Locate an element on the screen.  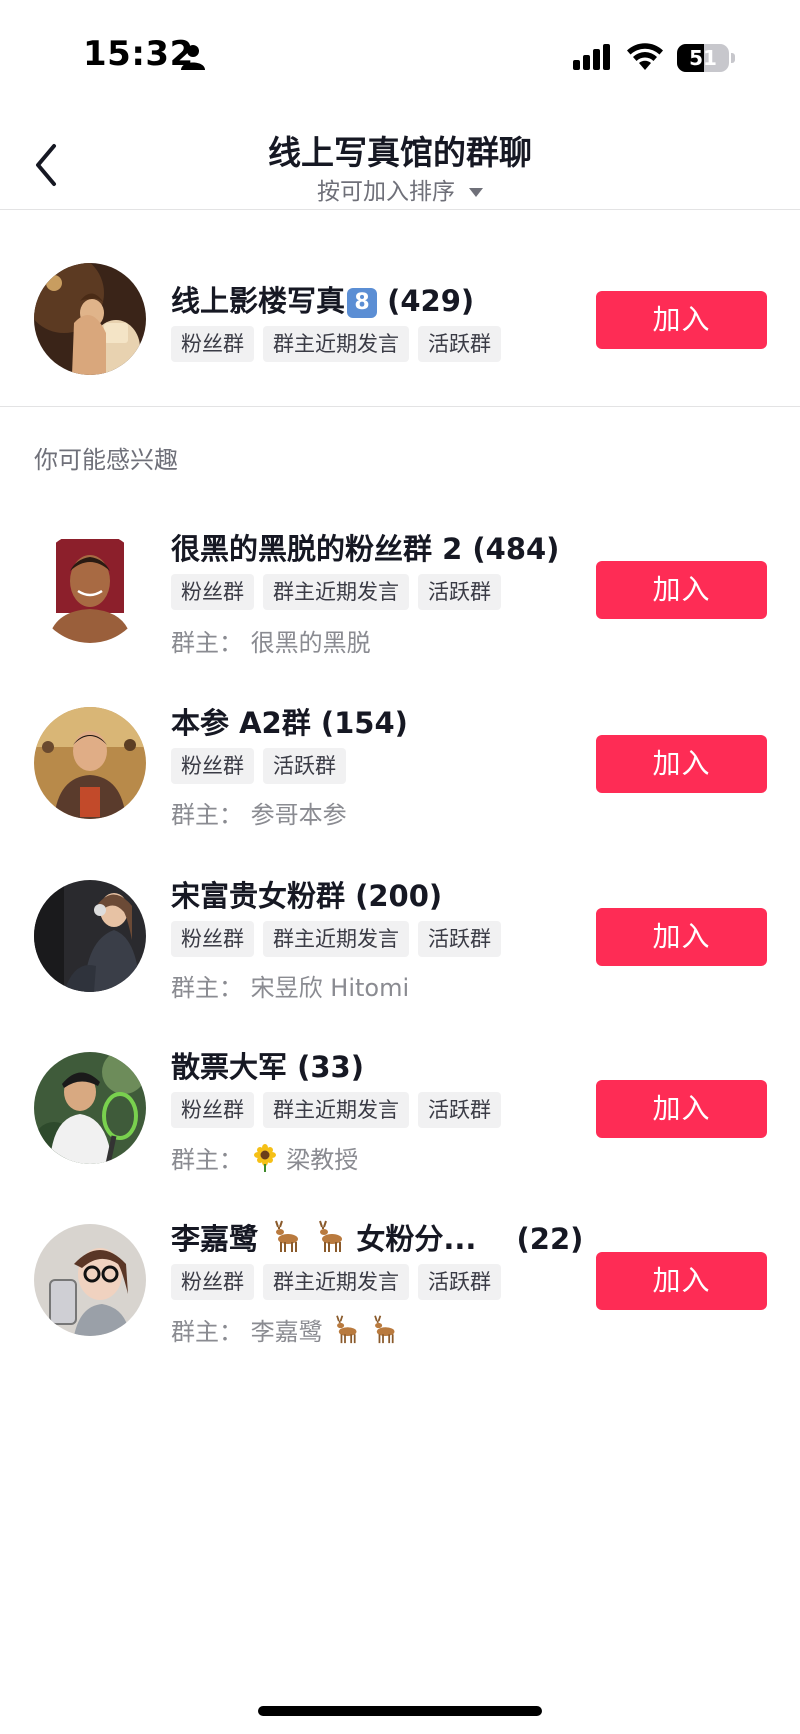
group-owner: 群主： 宋昱欣 Hitomi is located at coordinates (290, 988).